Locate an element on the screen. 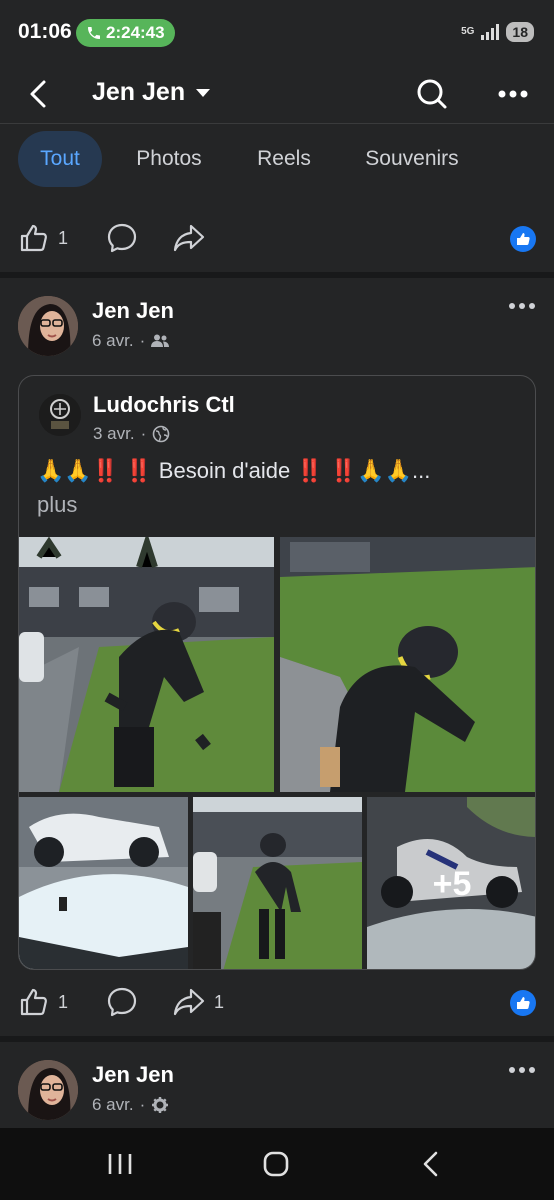  back-button is located at coordinates (40, 94).